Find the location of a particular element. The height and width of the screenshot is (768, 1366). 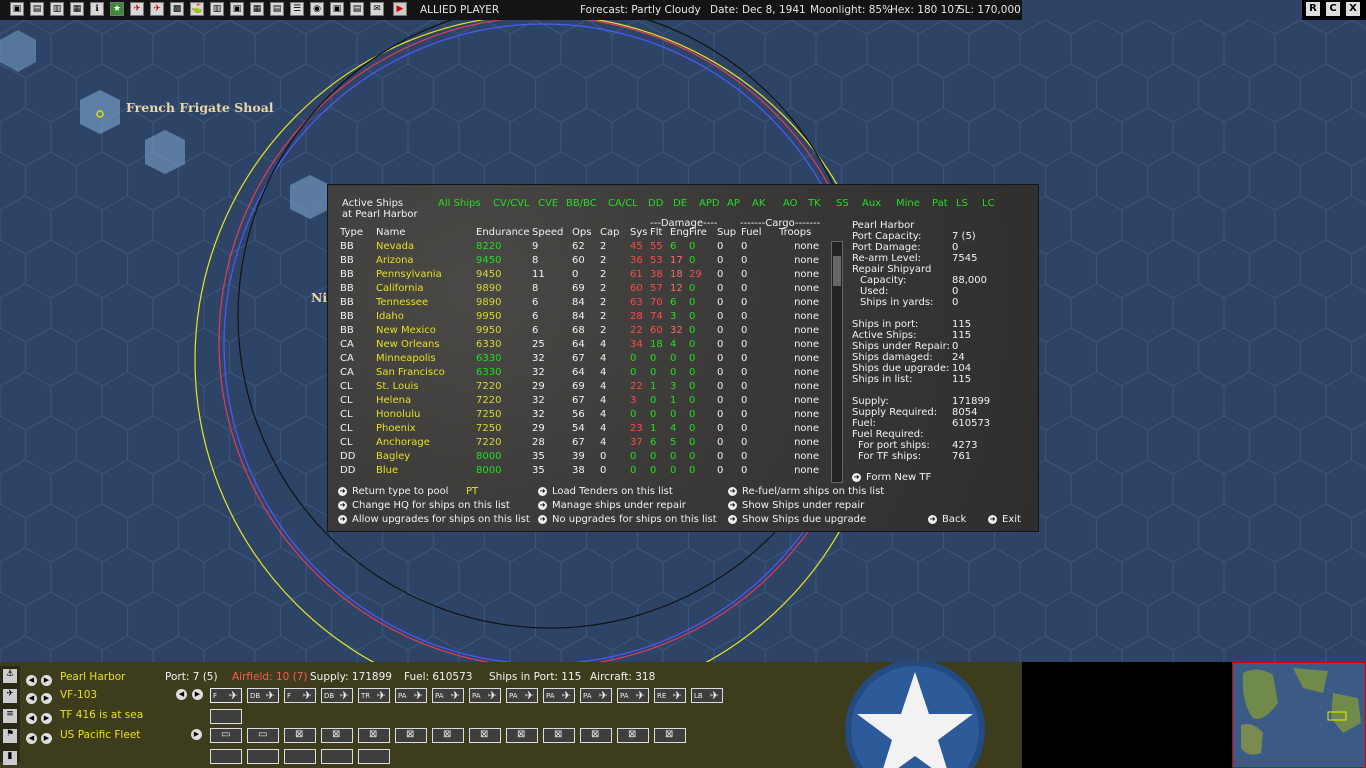

prev-arrow-icon: ◀ is located at coordinates (31, 738).